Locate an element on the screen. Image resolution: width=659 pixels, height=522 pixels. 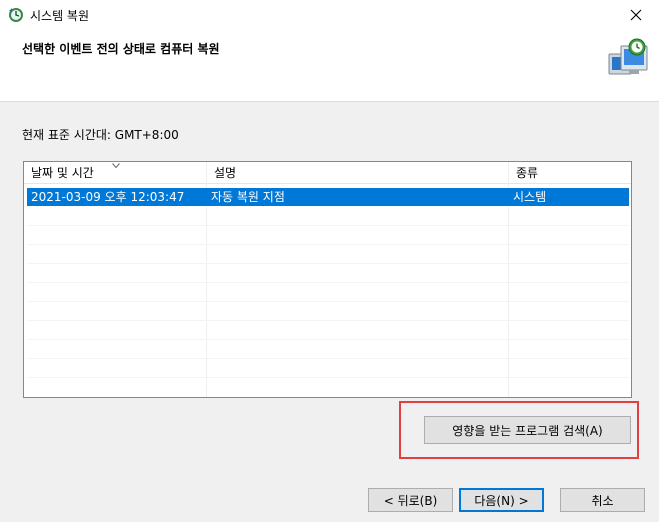
table-row: 2021-03-09 오후 12:03:47 자동 복원 지점 시스템 is located at coordinates (328, 197).